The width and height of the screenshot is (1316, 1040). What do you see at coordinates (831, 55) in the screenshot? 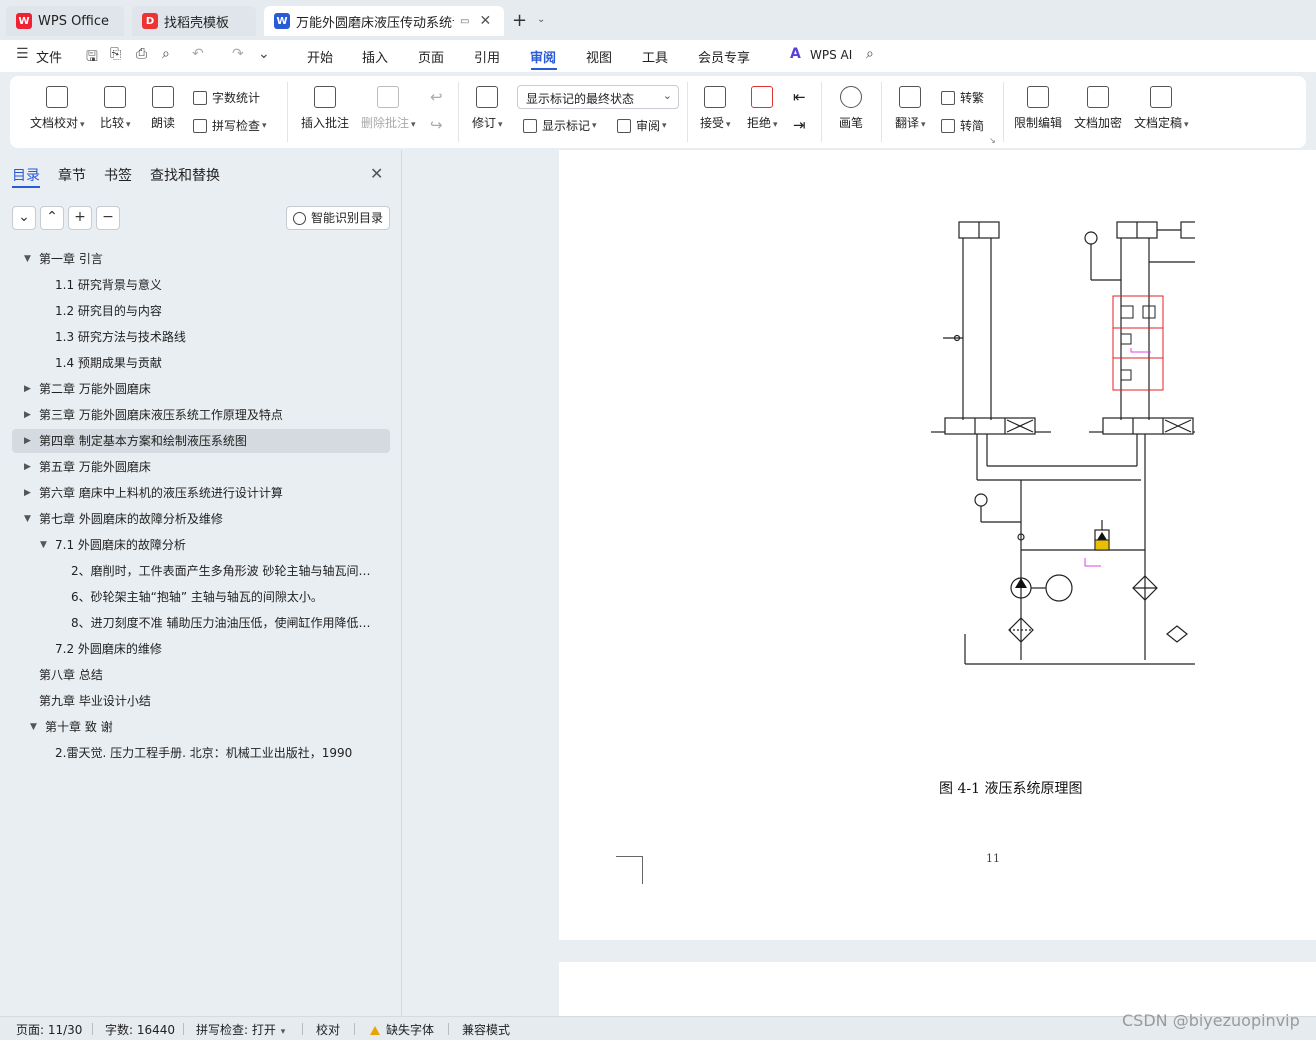
I see `menu-wps-ai: WPS AI` at bounding box center [831, 55].